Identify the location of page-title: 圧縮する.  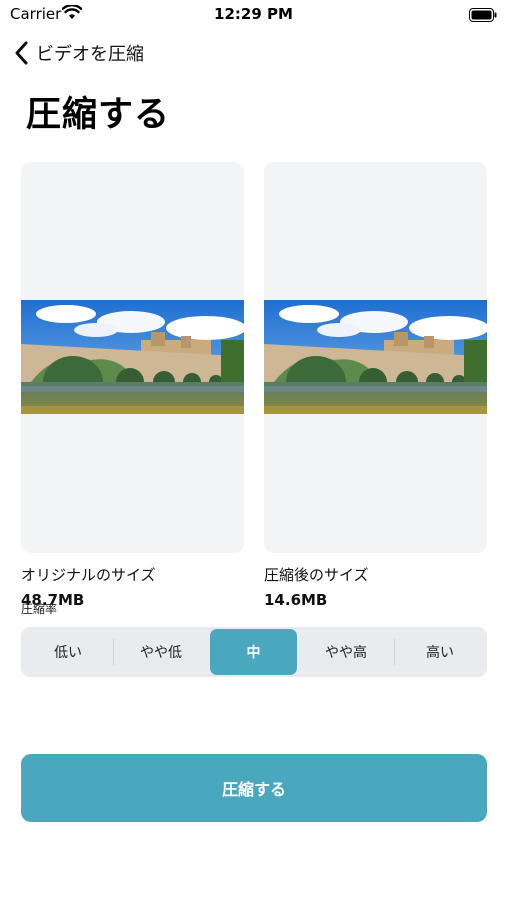
(98, 115).